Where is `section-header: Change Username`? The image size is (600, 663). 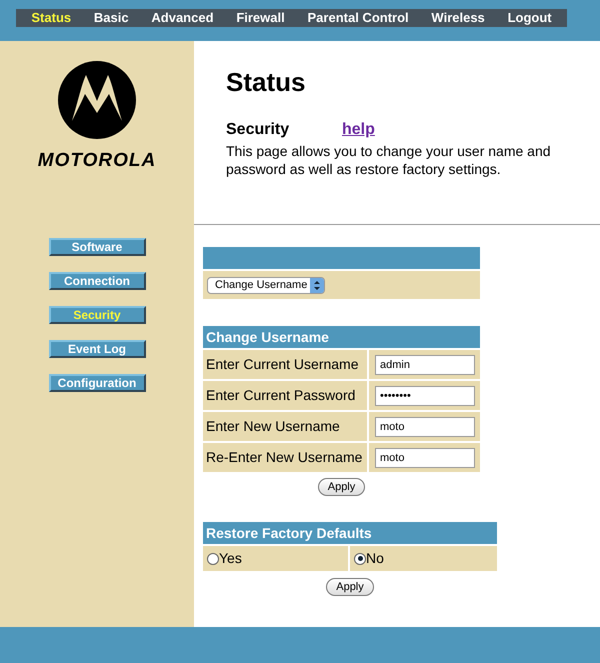 section-header: Change Username is located at coordinates (341, 337).